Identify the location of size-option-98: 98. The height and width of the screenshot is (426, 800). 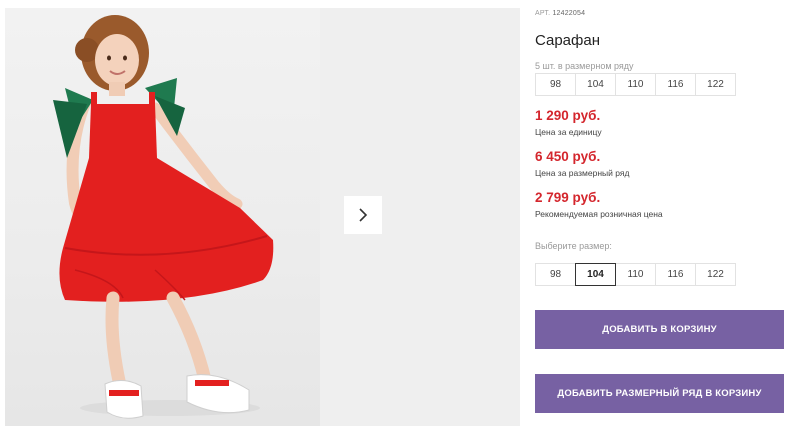
(555, 274).